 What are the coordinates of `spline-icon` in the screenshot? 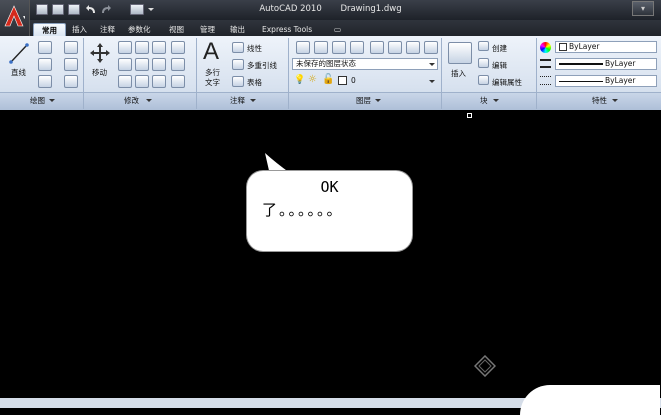 It's located at (71, 47).